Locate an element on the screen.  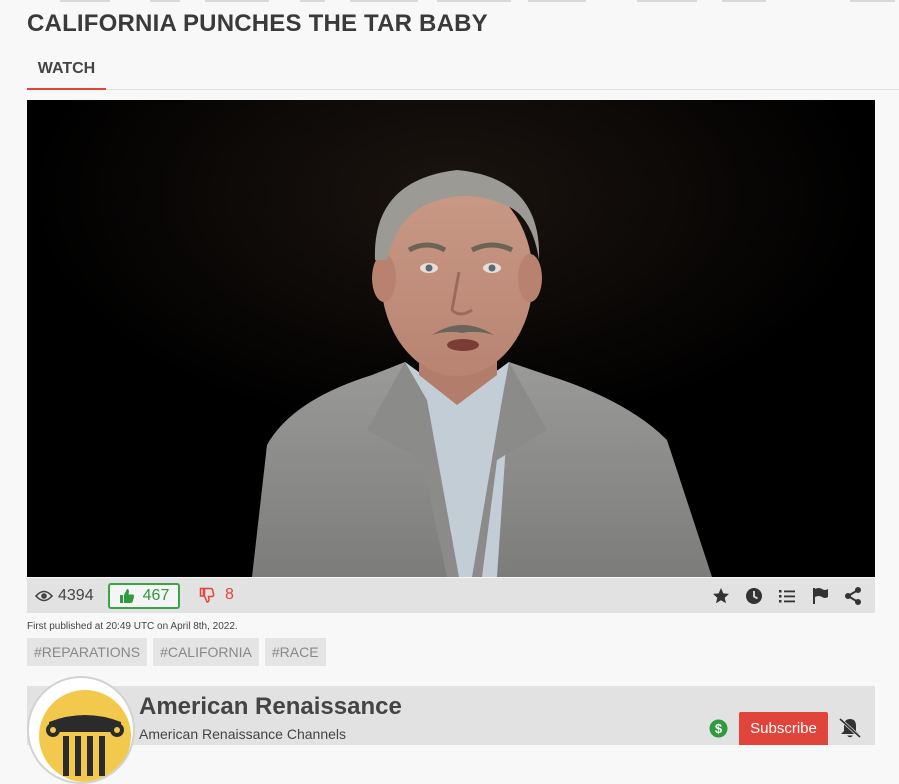
add-to-playlist-button is located at coordinates (786, 595).